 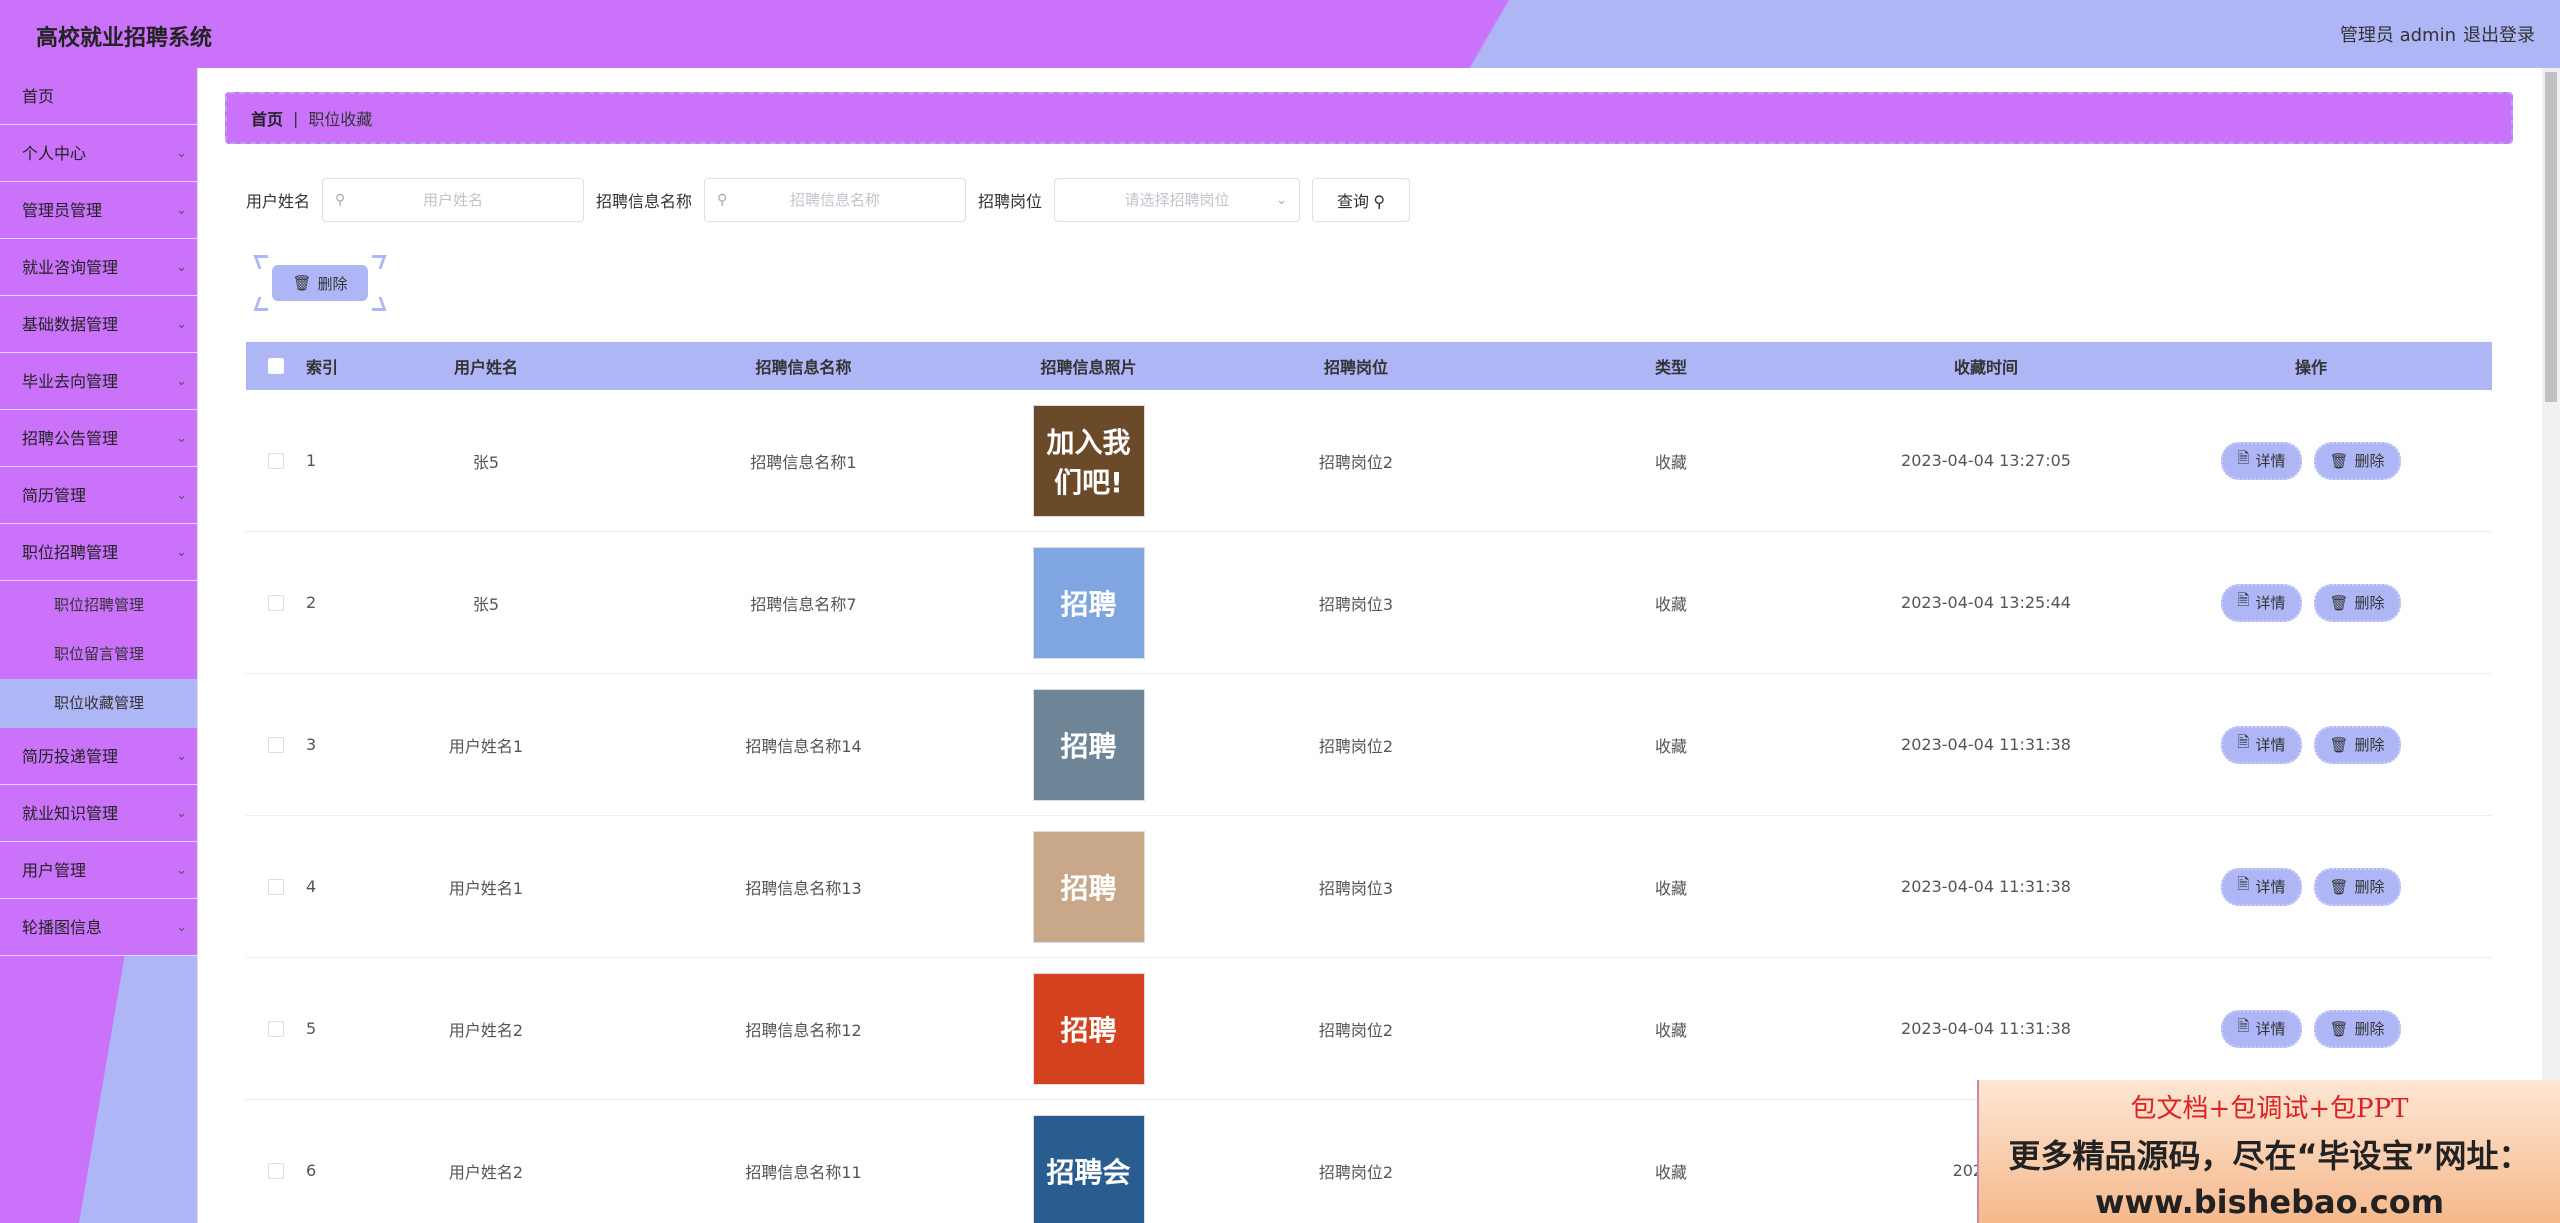 I want to click on user-name-input, so click(x=453, y=200).